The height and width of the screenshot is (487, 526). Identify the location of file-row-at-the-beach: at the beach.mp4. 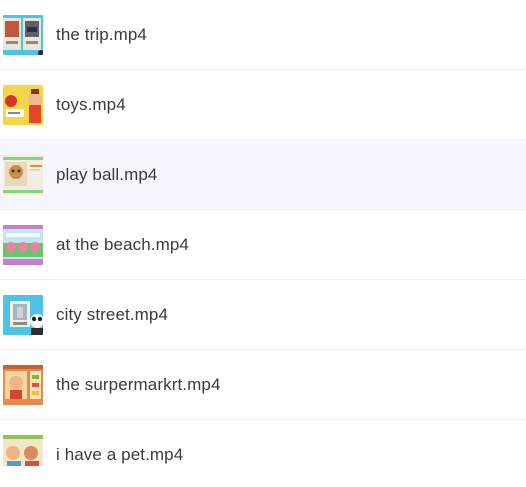
(263, 245).